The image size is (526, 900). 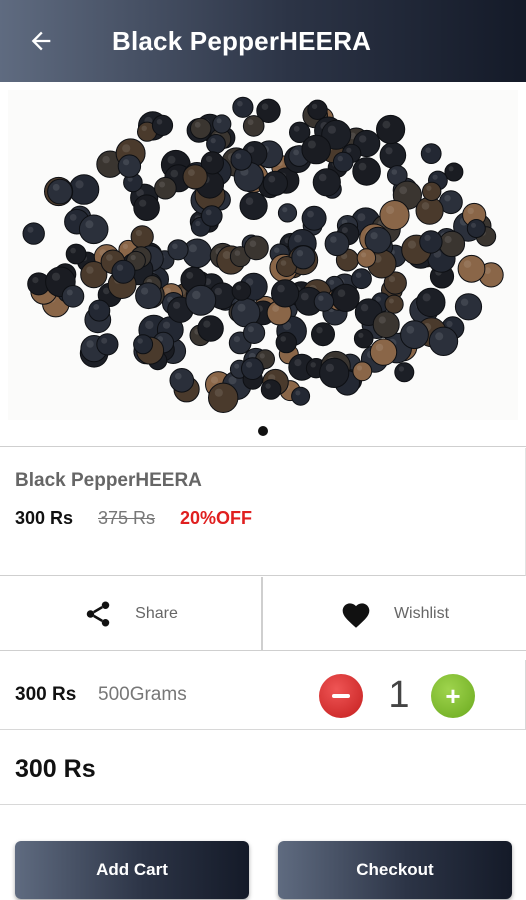 I want to click on variant-quantity-row: 300 Rs 500Grams 1 +, so click(x=263, y=695).